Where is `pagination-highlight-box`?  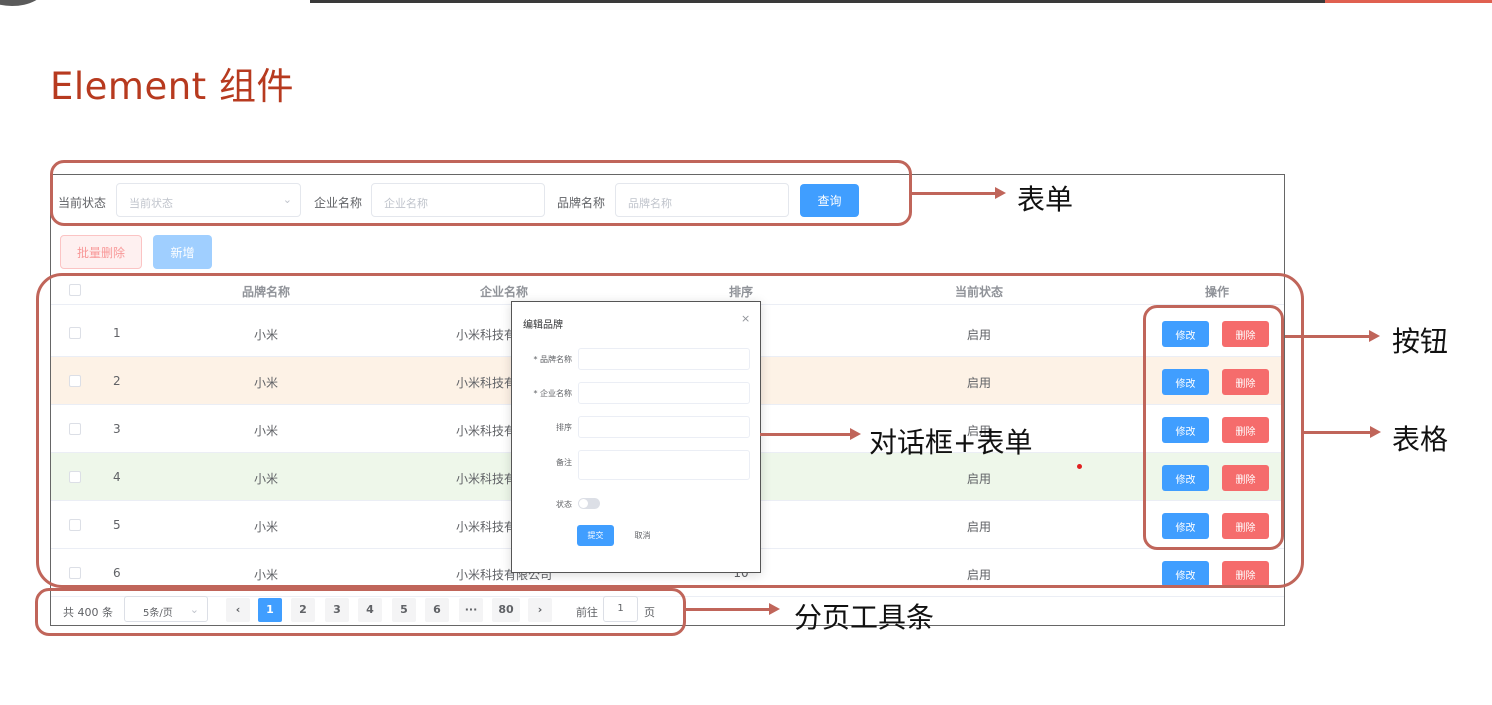 pagination-highlight-box is located at coordinates (360, 612).